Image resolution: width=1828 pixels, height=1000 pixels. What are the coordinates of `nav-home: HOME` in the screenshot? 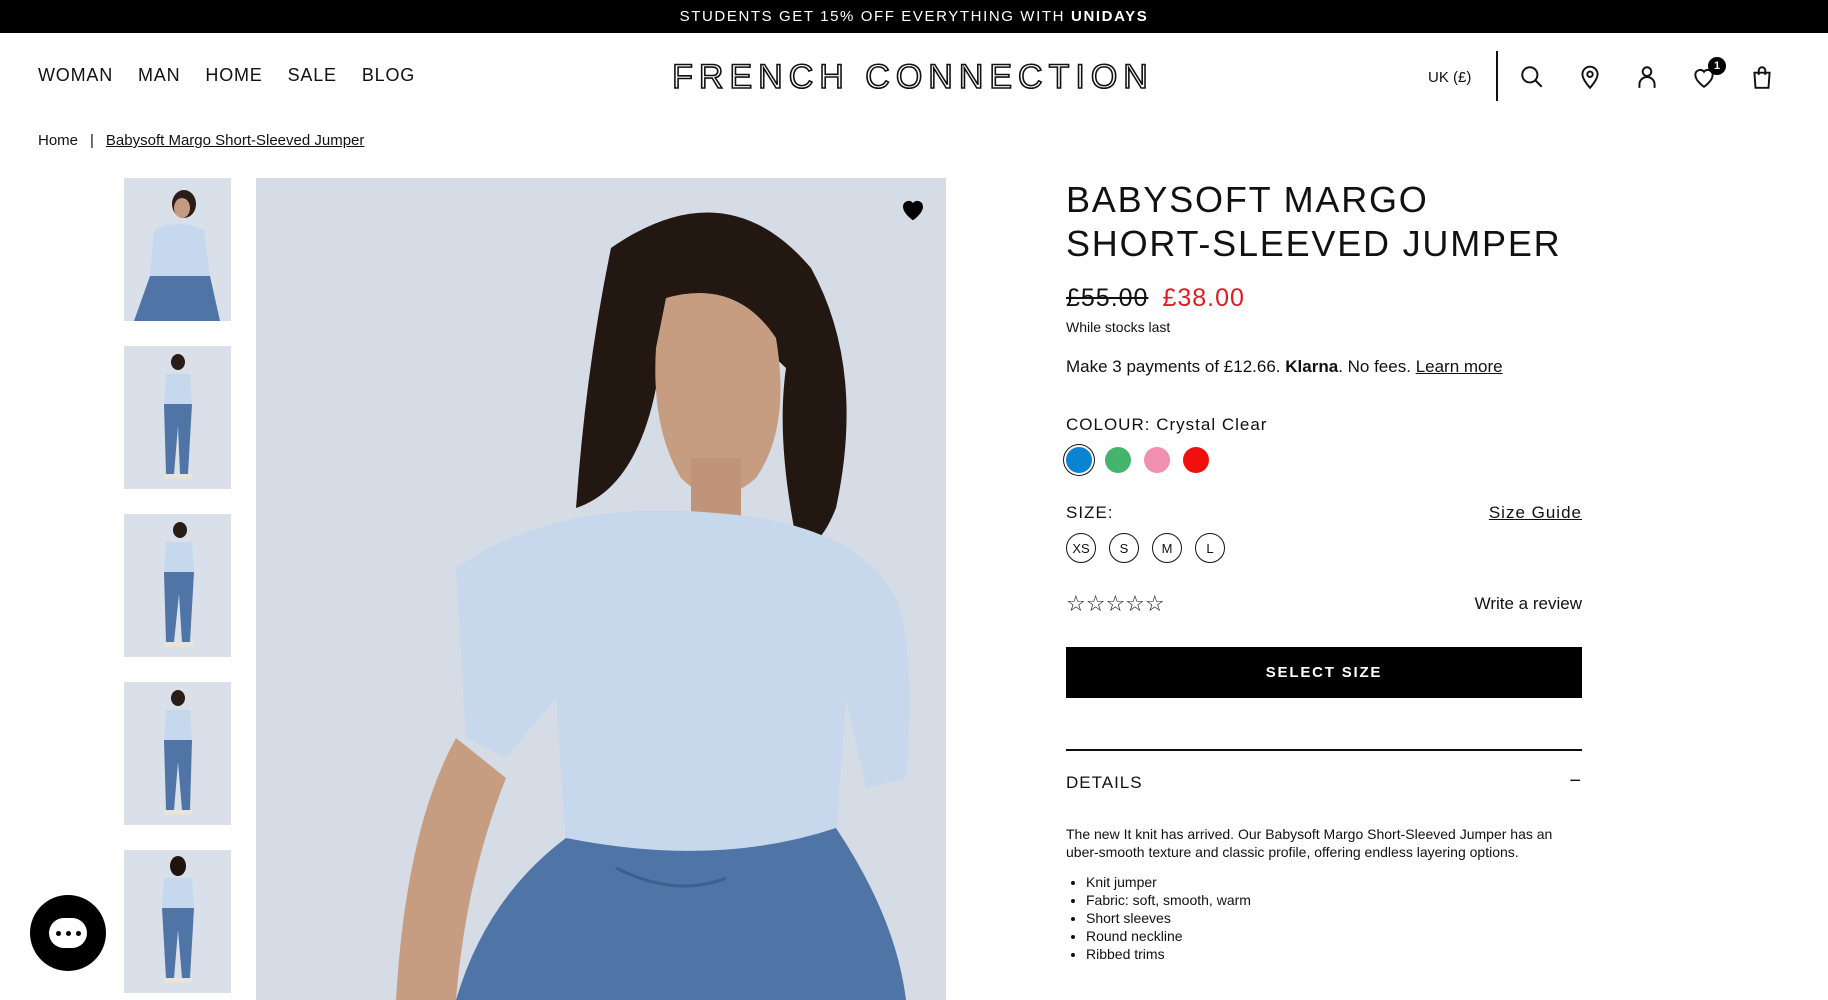 It's located at (233, 75).